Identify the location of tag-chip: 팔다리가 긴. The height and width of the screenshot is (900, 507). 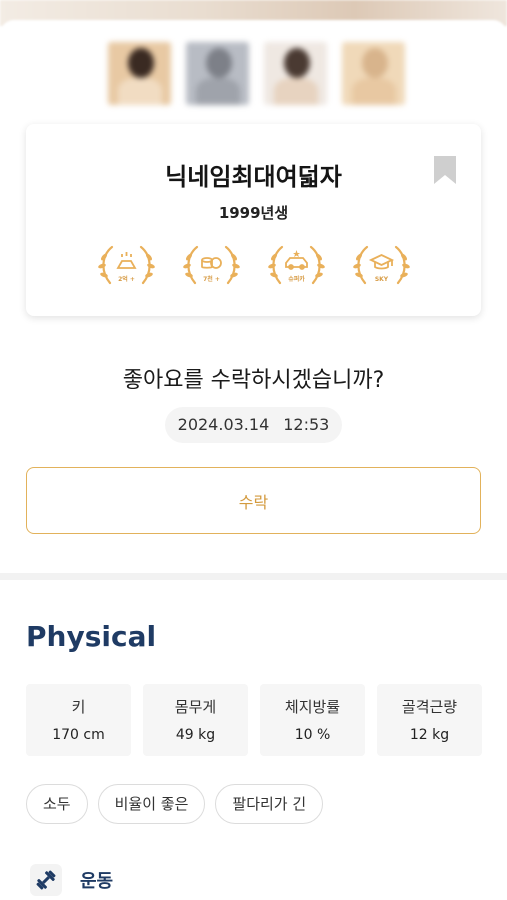
(269, 804).